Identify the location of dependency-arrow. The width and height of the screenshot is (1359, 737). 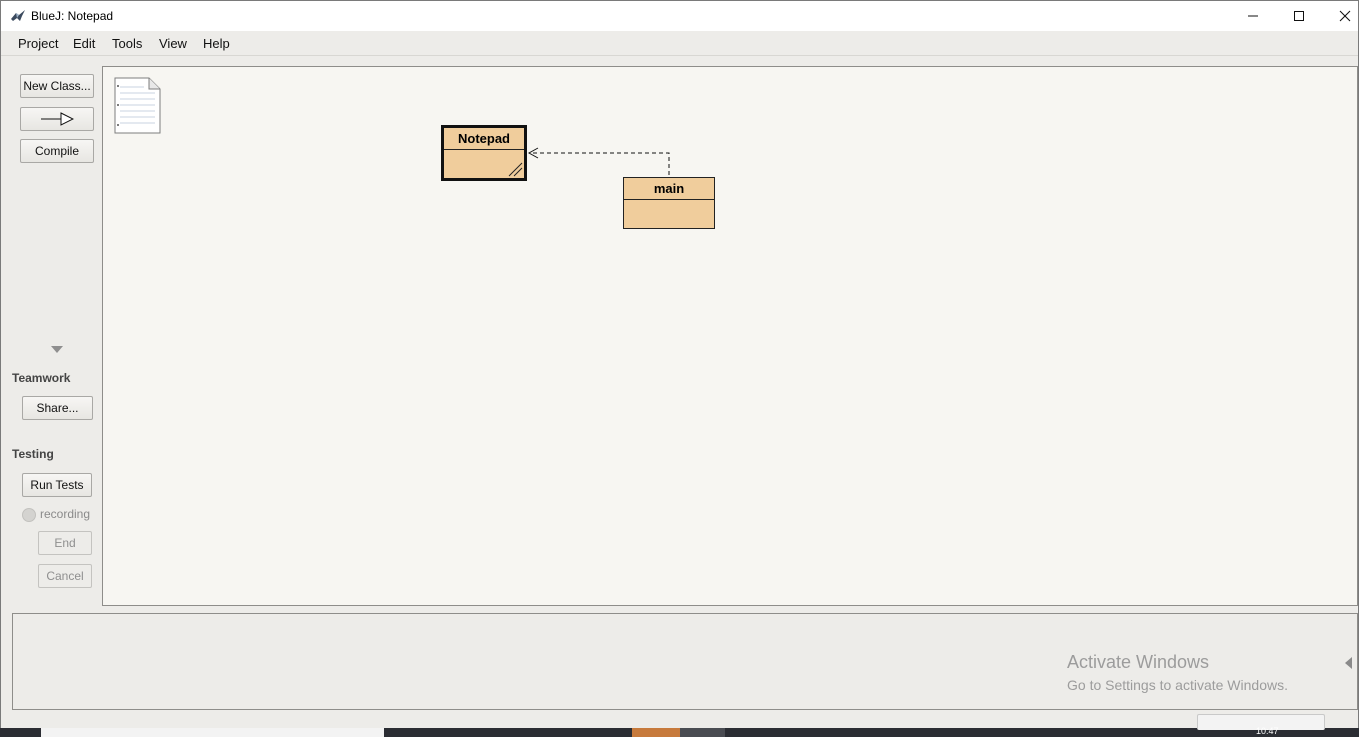
(598, 161).